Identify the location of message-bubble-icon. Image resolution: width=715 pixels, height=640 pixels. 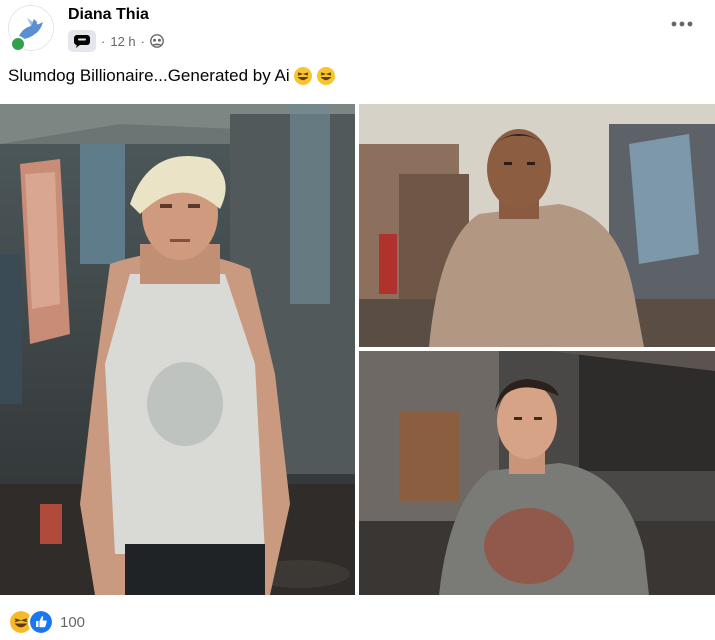
(82, 41).